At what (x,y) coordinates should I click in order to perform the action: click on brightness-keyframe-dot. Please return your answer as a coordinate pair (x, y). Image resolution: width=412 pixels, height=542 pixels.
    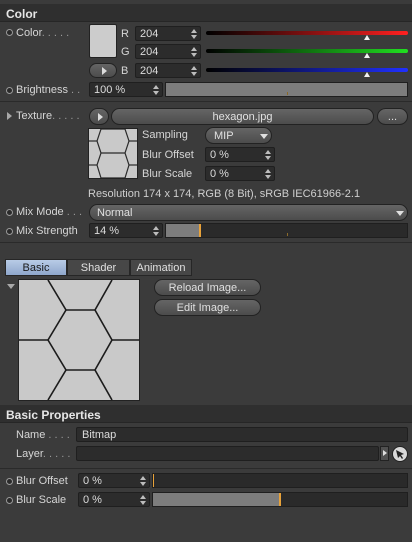
    Looking at the image, I should click on (9, 90).